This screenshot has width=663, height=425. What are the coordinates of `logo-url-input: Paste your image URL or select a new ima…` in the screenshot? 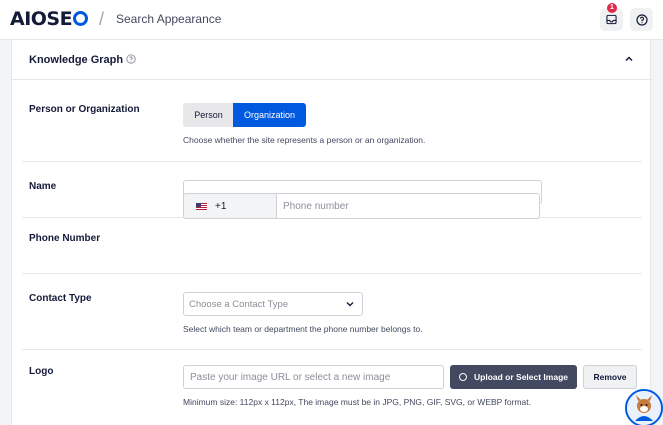 It's located at (313, 377).